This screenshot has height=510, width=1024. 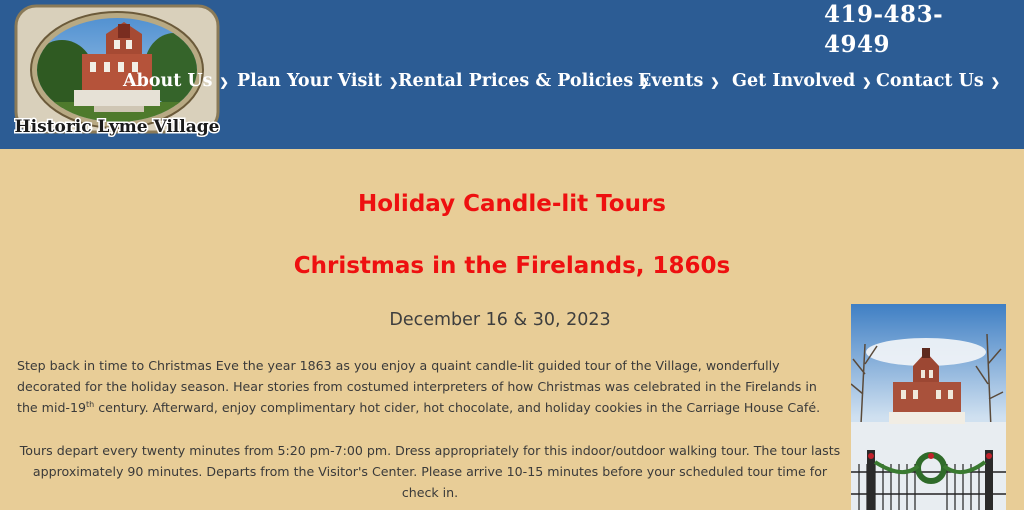 I want to click on nav-contact-us: Contact Us ❯, so click(x=938, y=81).